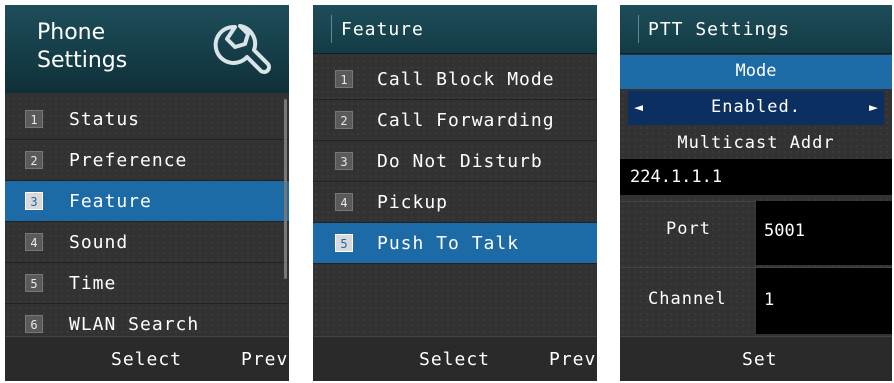  I want to click on menu-item-feature: 3 Feature, so click(147, 201).